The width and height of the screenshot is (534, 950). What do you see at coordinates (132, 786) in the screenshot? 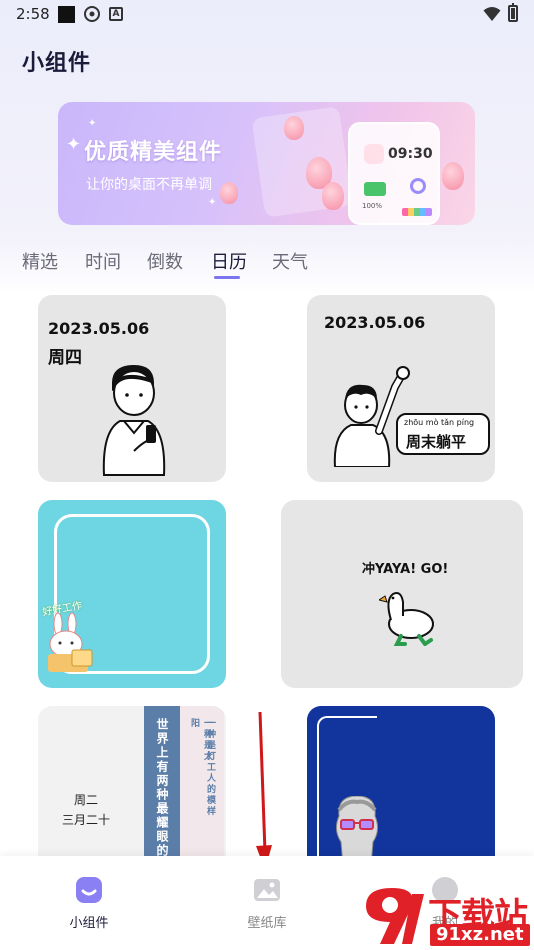
I see `widget-card-vertical-quote: 周二 三月二十 世界上有两种最耀眼的 一种是太阳 一种是打工人的模样` at bounding box center [132, 786].